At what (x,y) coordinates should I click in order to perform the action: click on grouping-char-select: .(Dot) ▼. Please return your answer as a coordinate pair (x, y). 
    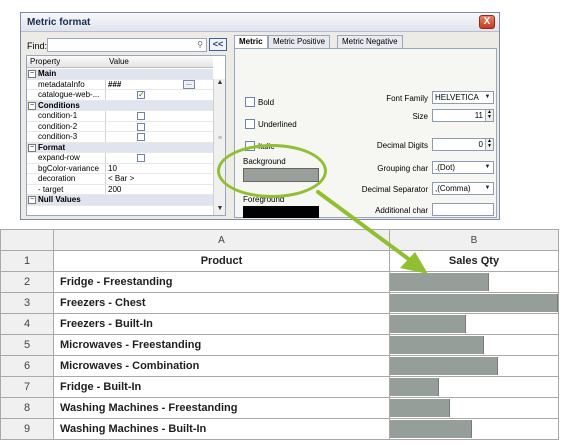
    Looking at the image, I should click on (463, 167).